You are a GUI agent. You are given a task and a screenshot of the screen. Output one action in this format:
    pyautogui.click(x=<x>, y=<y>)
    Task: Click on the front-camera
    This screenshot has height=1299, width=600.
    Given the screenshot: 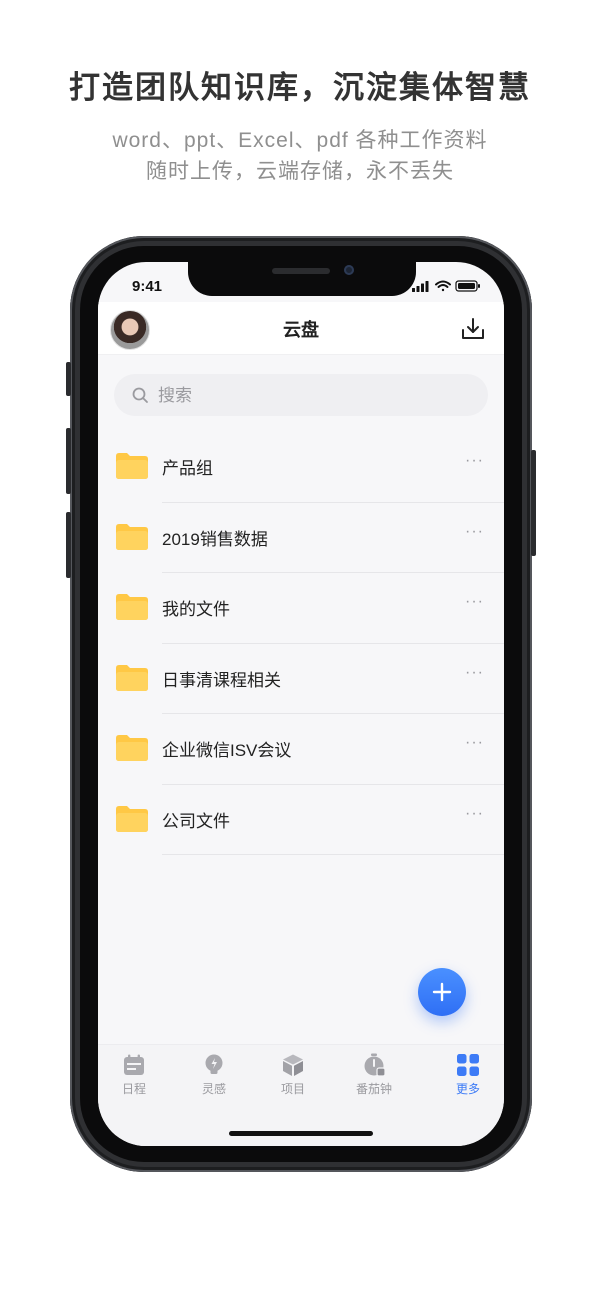 What is the action you would take?
    pyautogui.click(x=349, y=270)
    